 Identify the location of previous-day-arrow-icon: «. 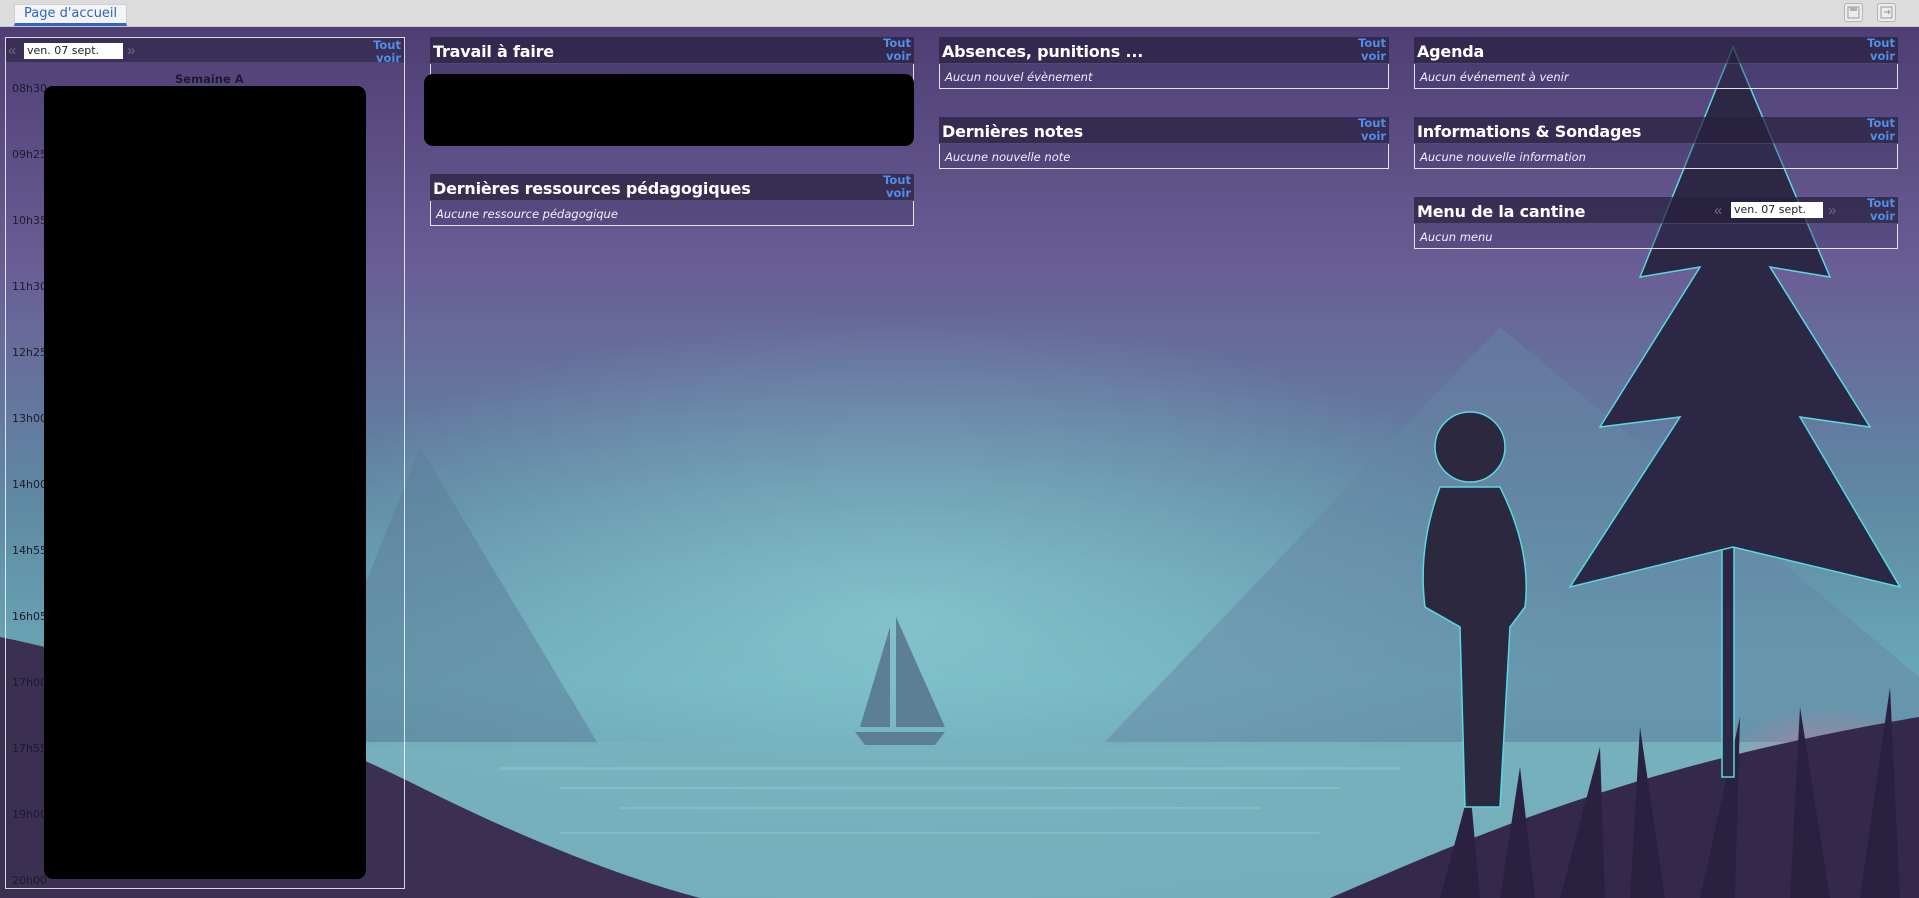
(12, 50).